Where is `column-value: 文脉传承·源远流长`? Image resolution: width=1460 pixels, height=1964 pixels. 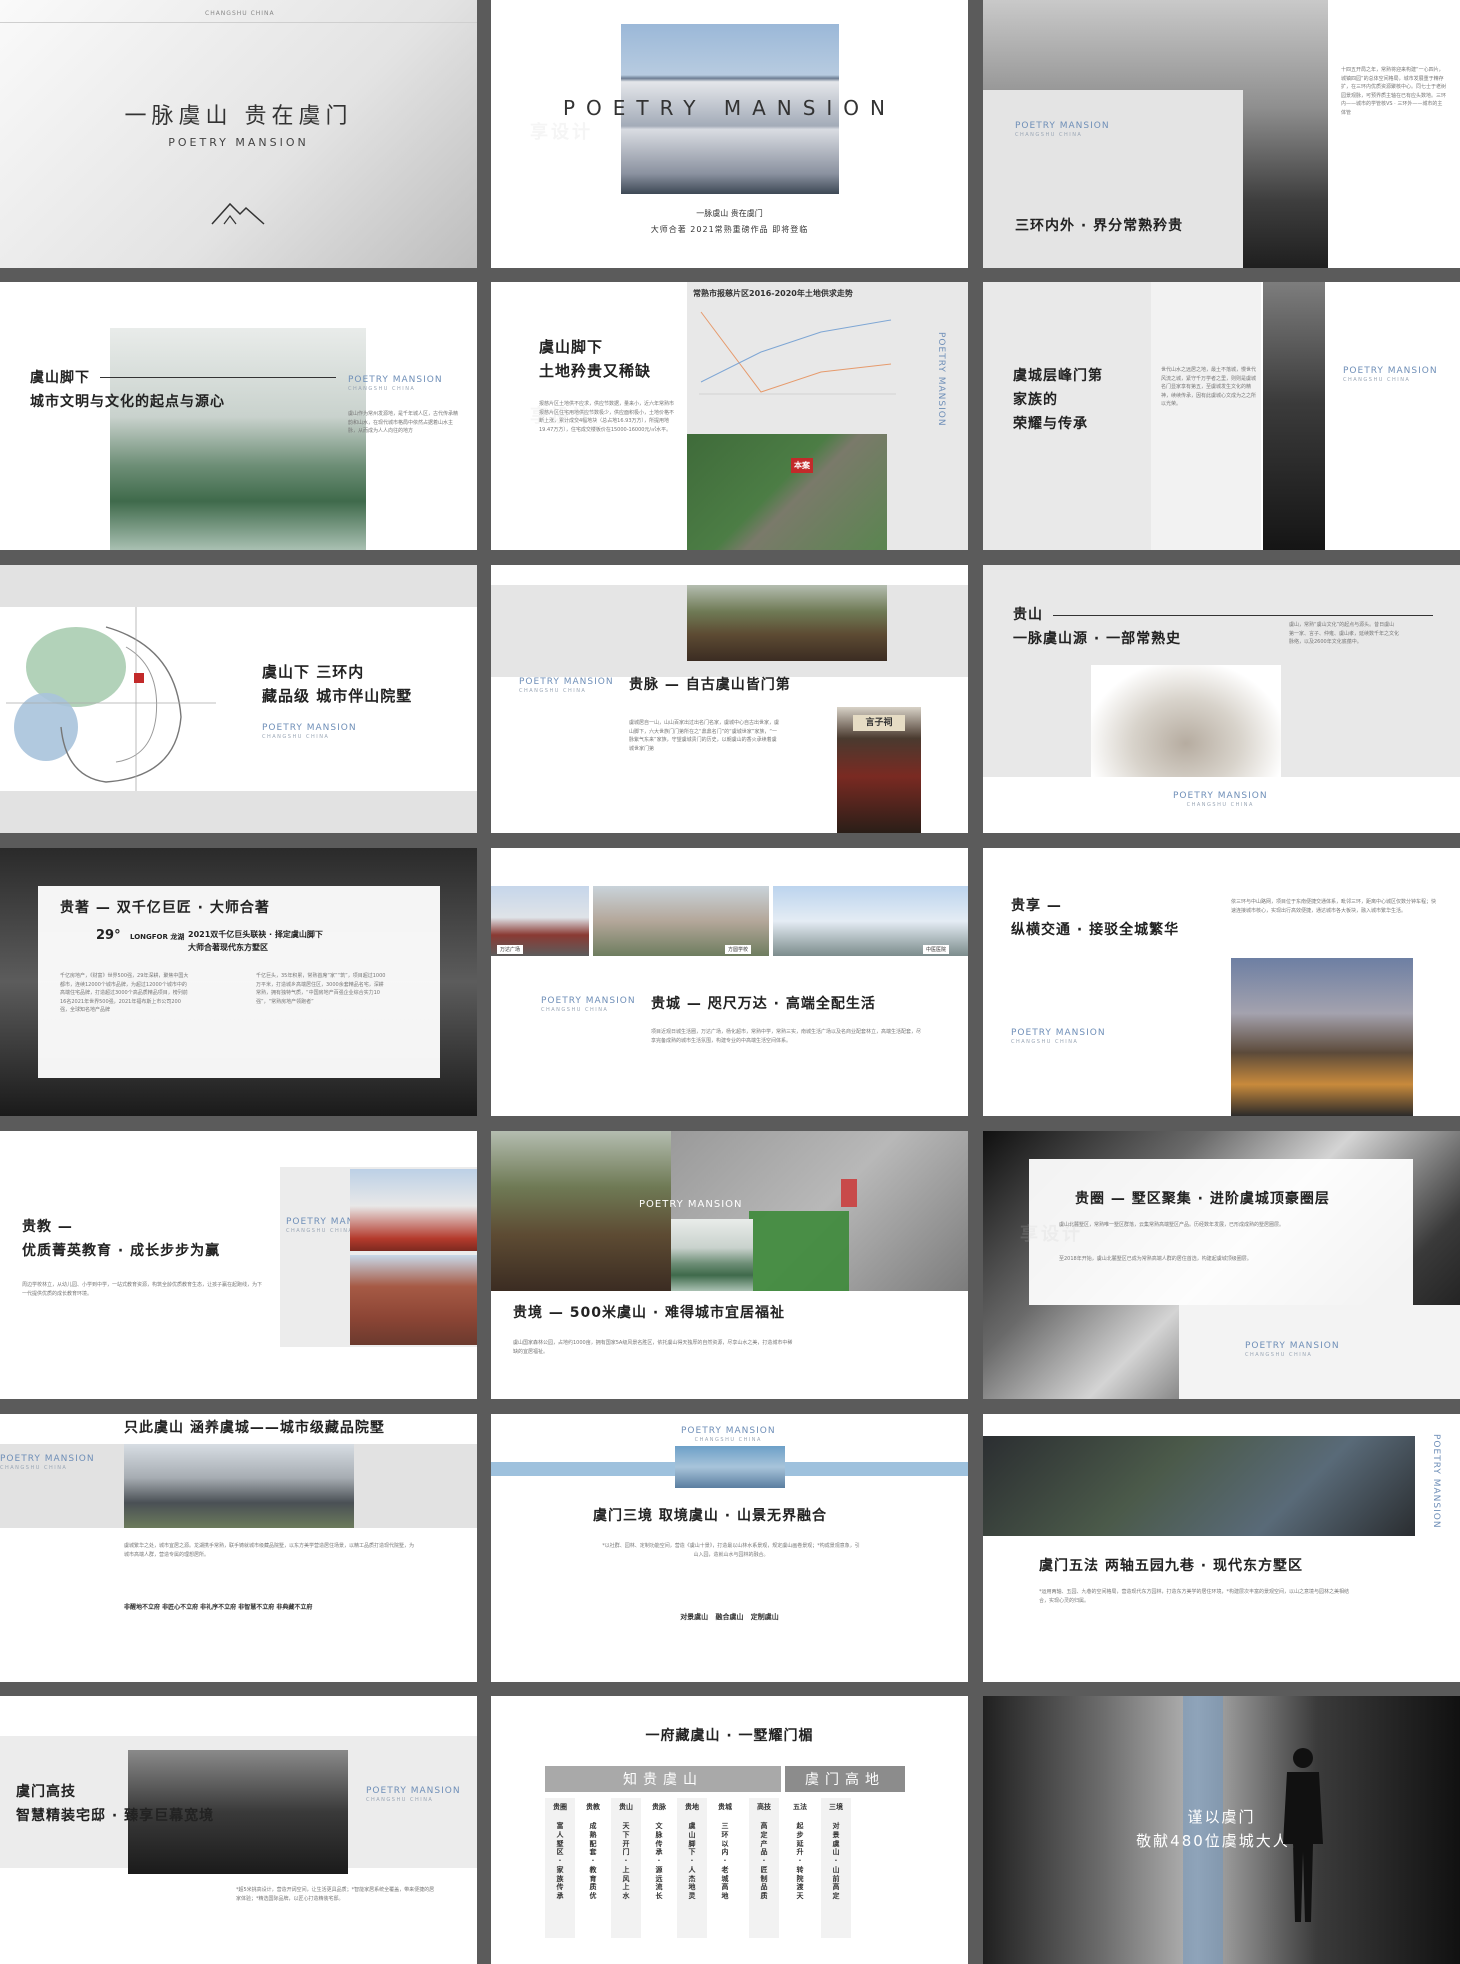
column-value: 文脉传承·源远流长 is located at coordinates (659, 1861).